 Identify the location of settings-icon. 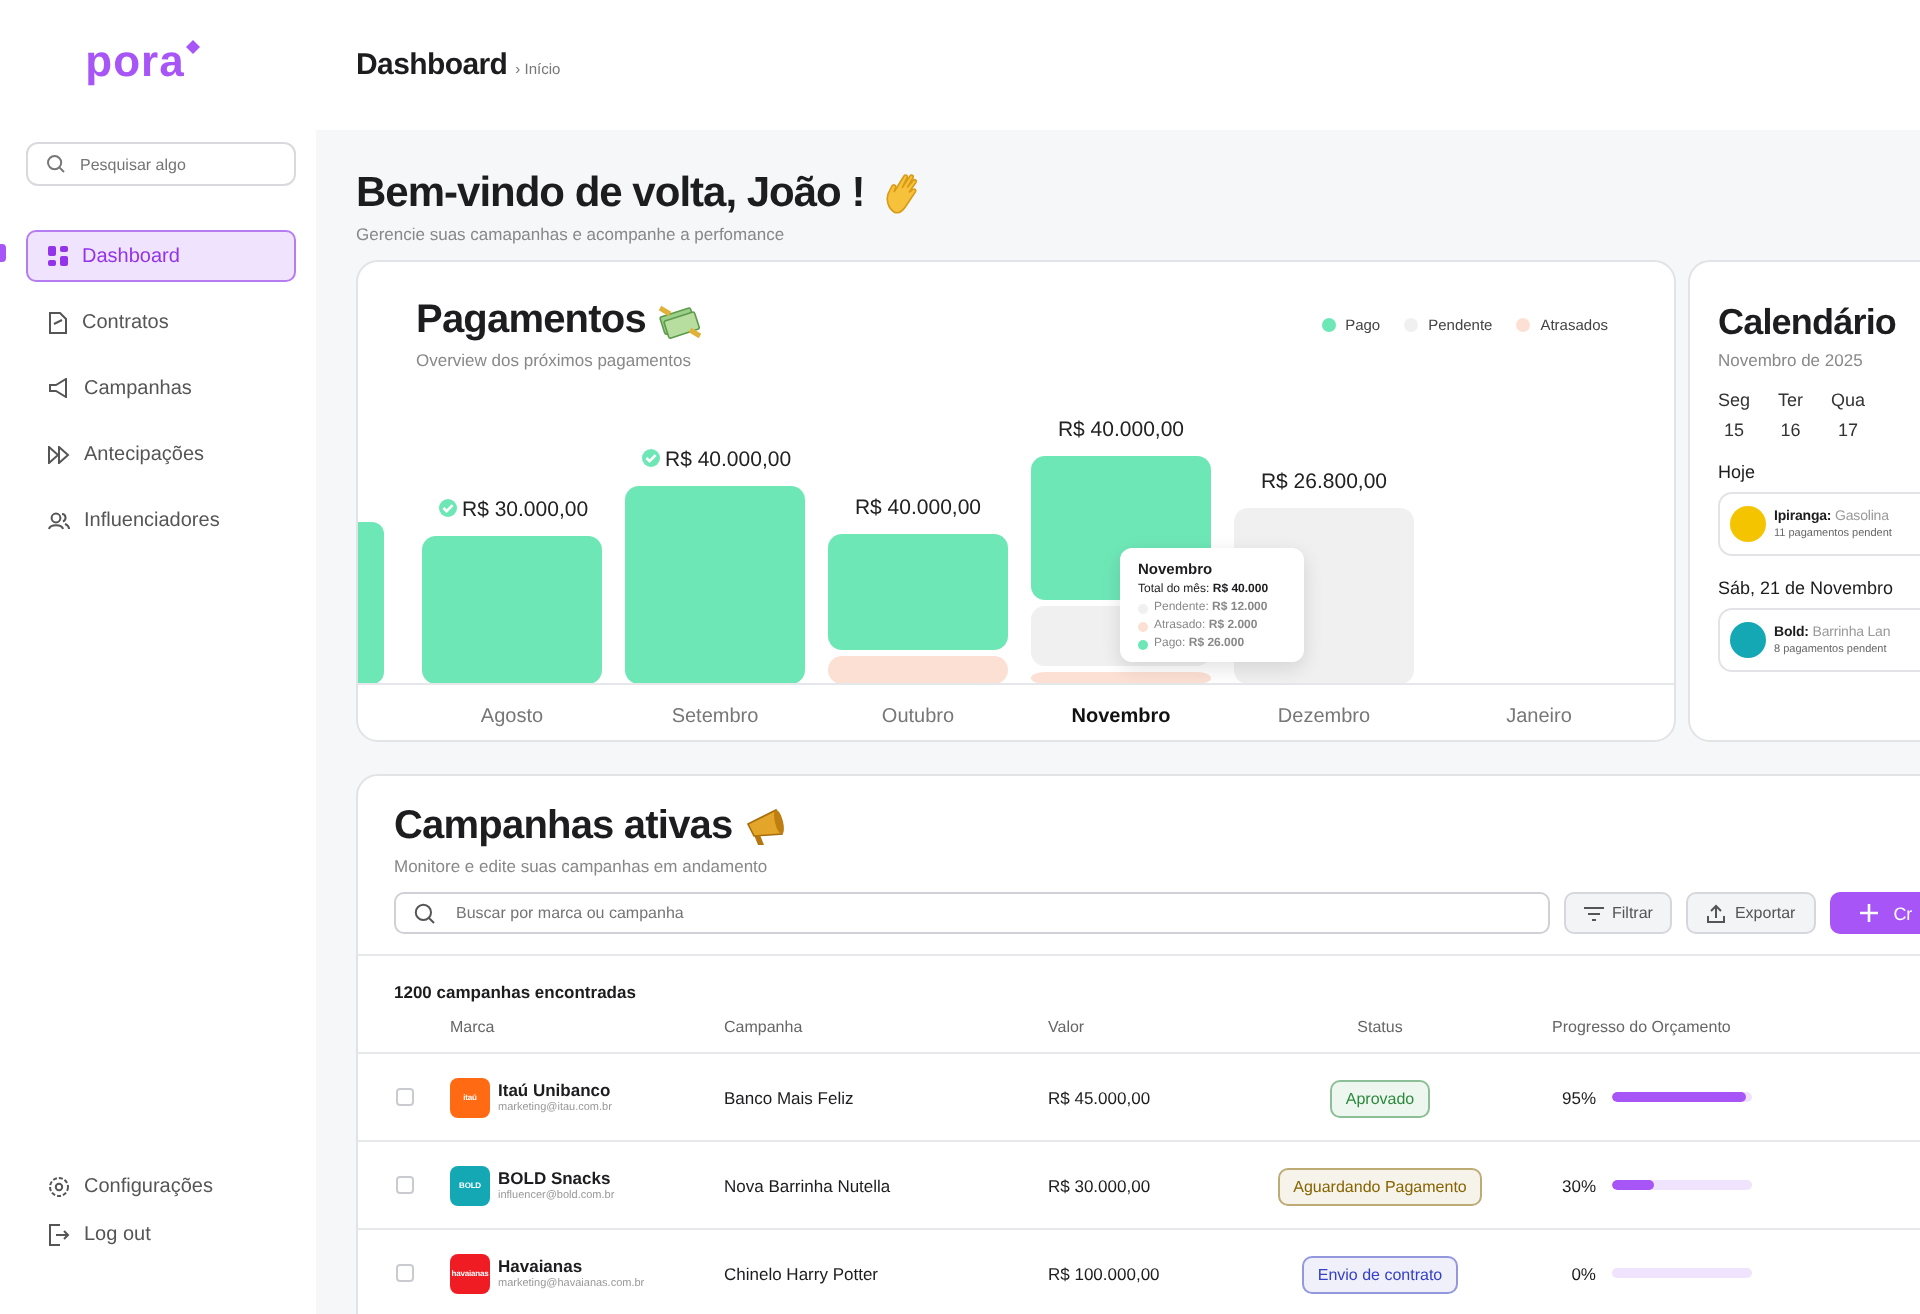
(59, 1186).